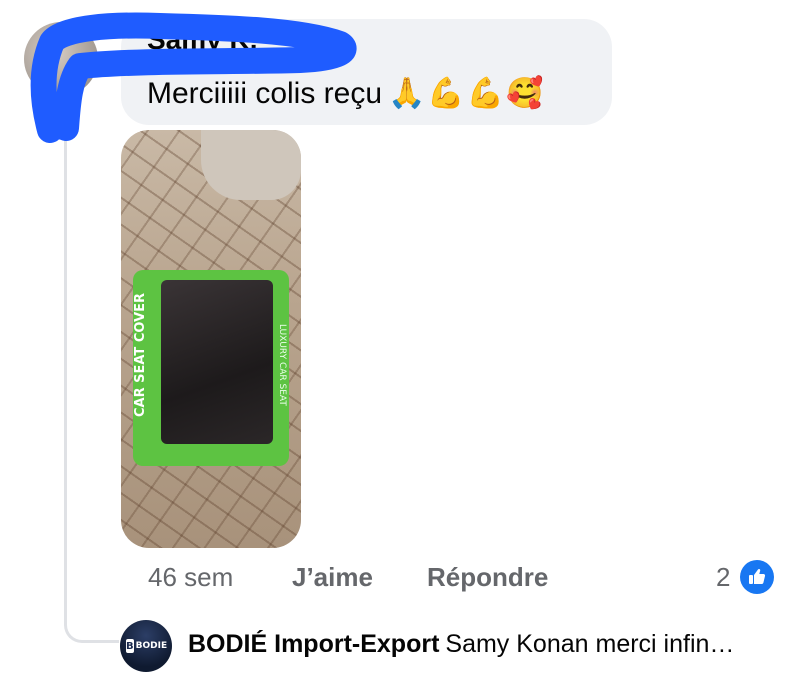 The height and width of the screenshot is (684, 800). What do you see at coordinates (332, 577) in the screenshot?
I see `like-button: J’aime` at bounding box center [332, 577].